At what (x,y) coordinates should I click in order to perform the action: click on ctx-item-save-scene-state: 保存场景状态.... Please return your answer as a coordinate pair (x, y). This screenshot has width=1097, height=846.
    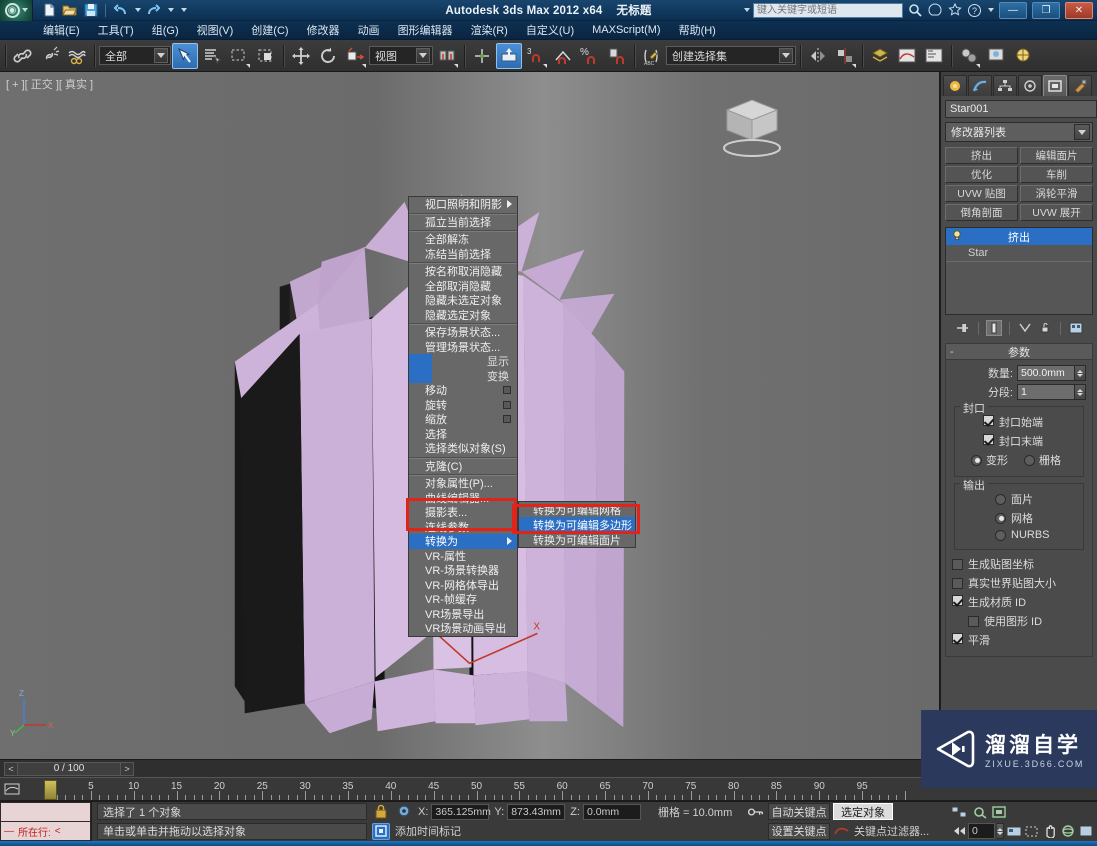
    Looking at the image, I should click on (463, 332).